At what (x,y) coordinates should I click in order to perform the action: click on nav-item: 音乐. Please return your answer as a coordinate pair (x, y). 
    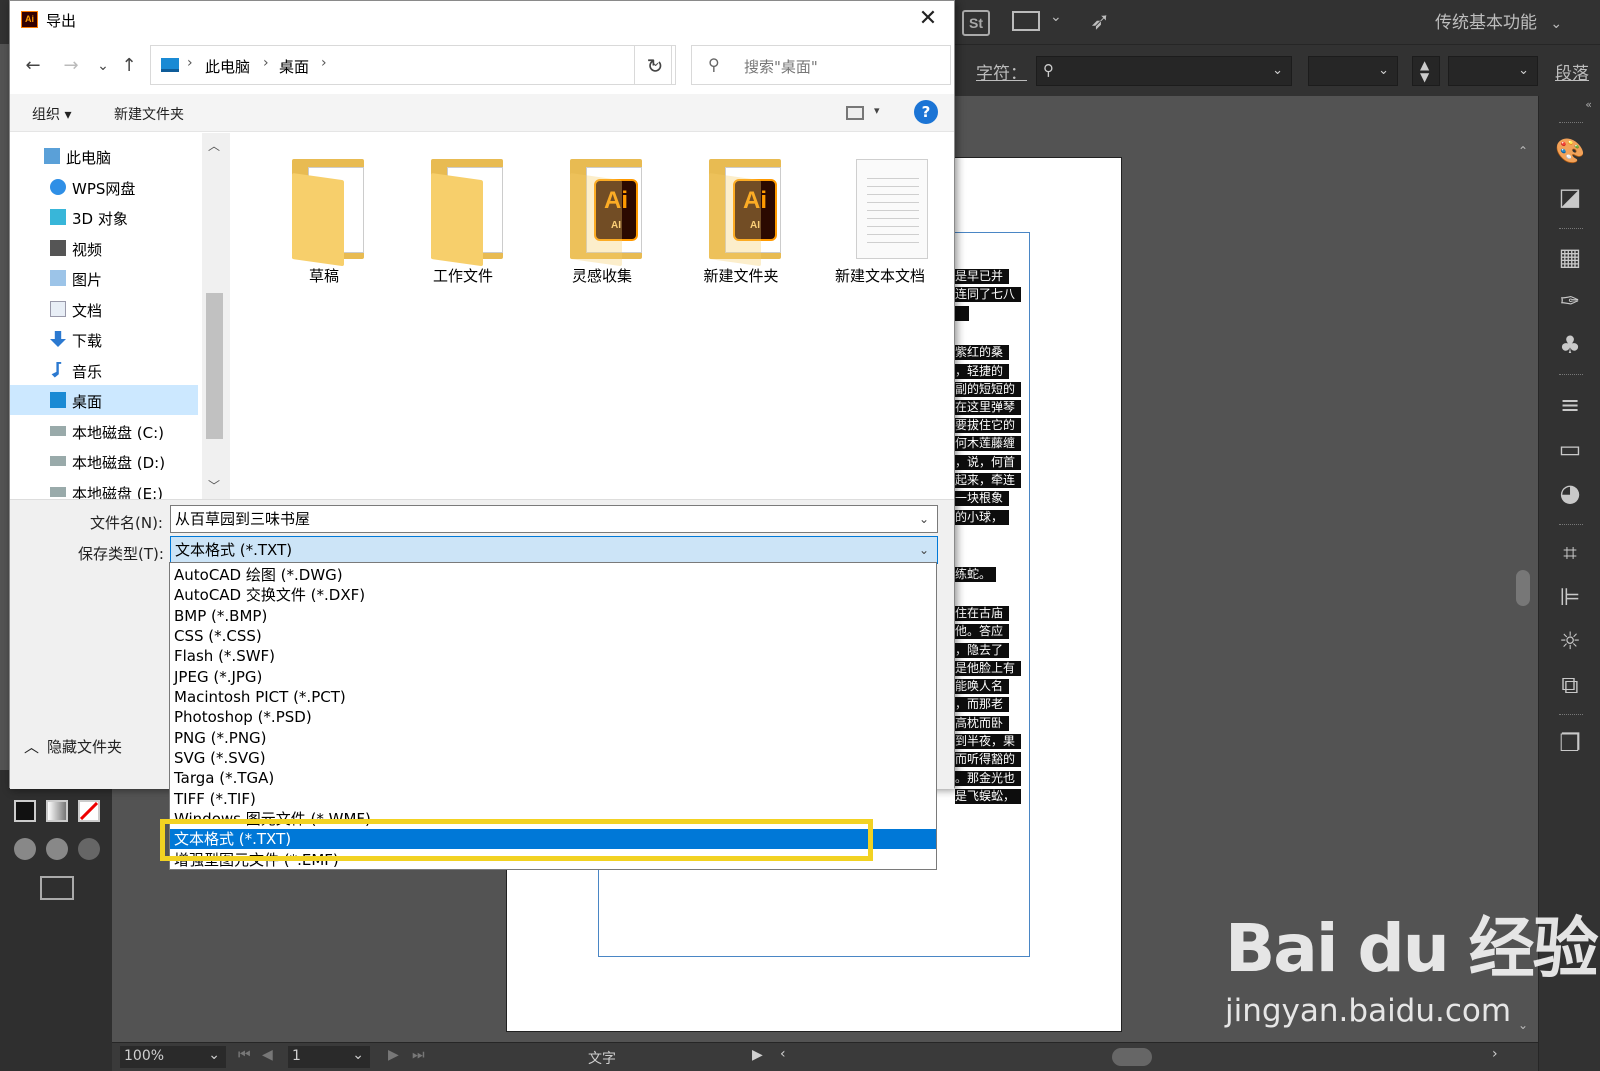
    Looking at the image, I should click on (104, 370).